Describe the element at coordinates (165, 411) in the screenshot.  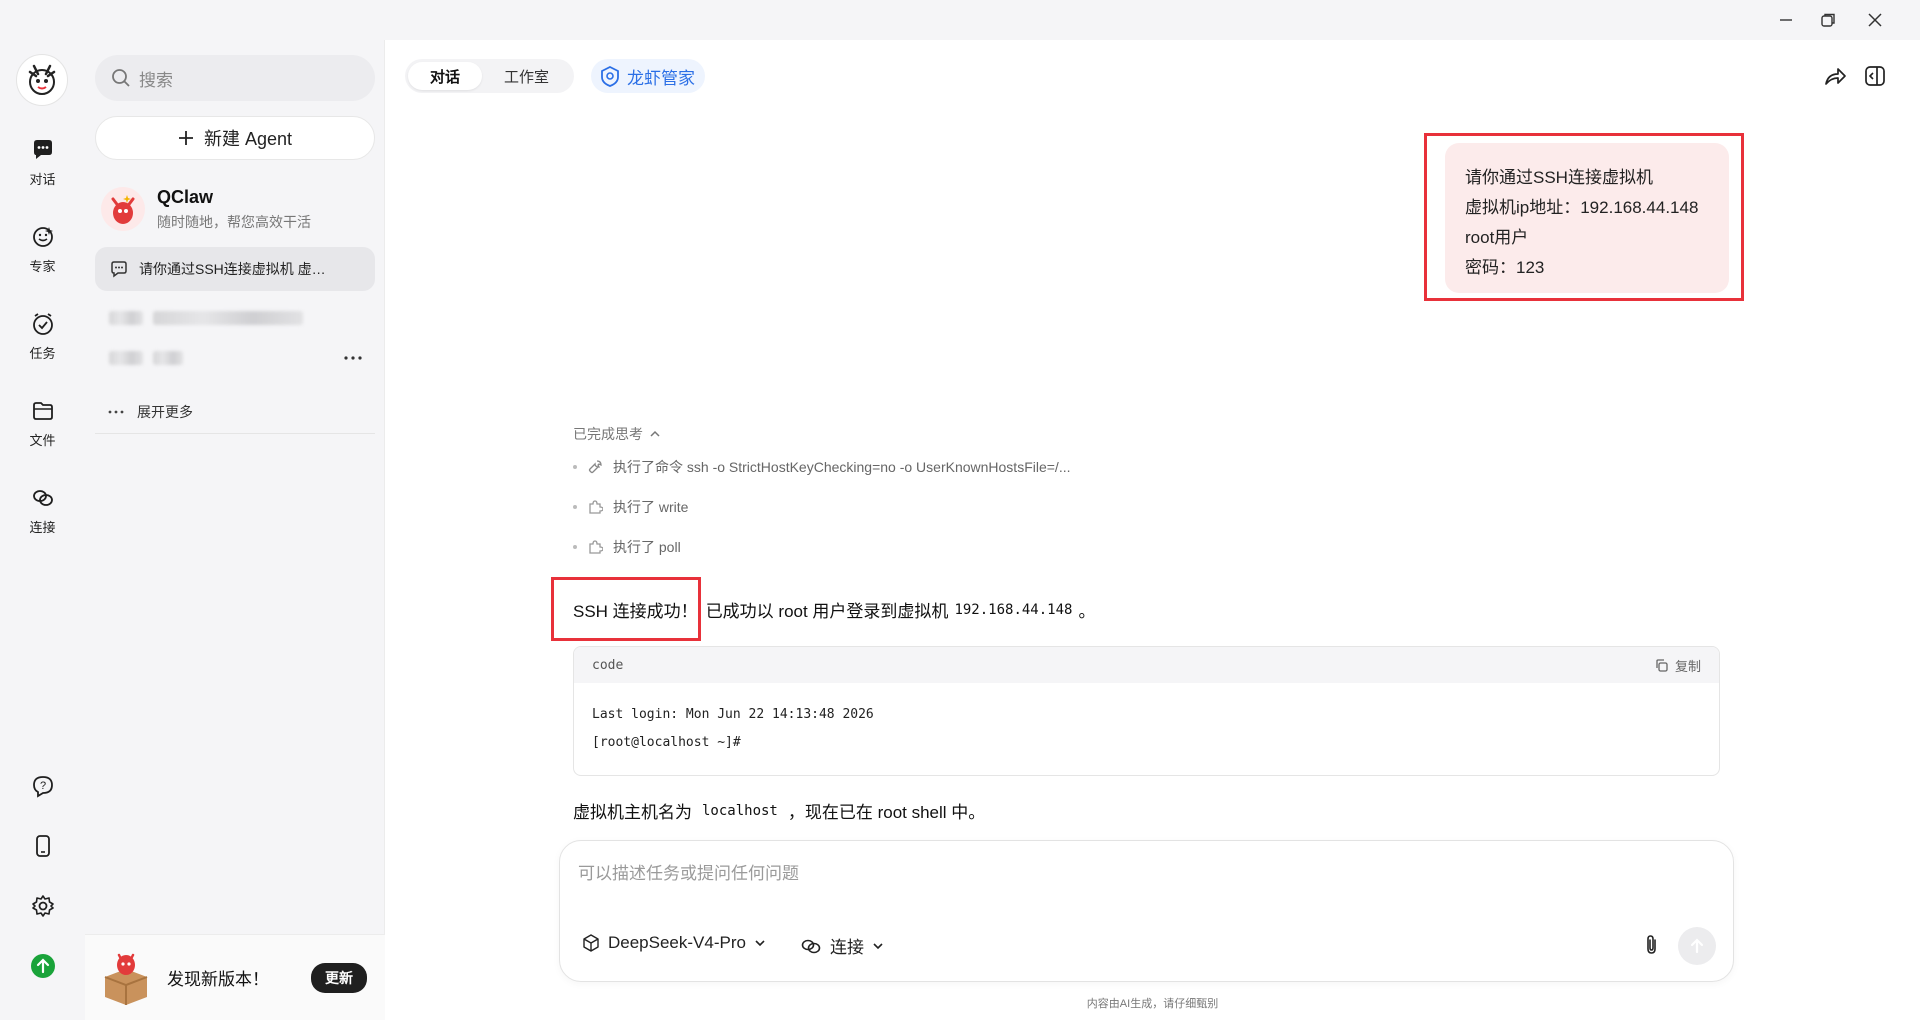
I see `expand-more-label: 展开更多` at that location.